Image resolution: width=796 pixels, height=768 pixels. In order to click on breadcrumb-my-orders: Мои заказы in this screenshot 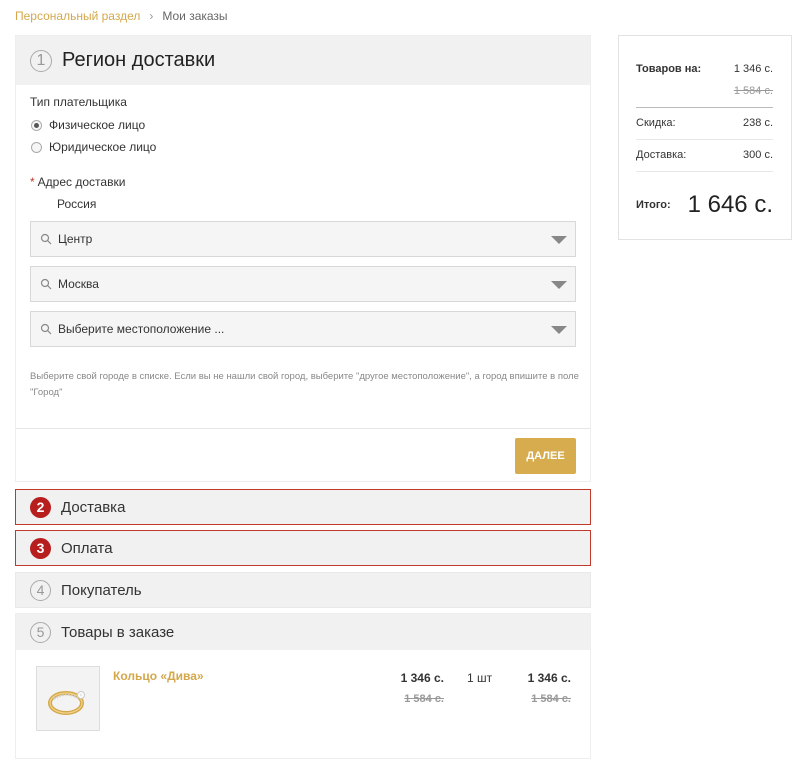, I will do `click(195, 16)`.